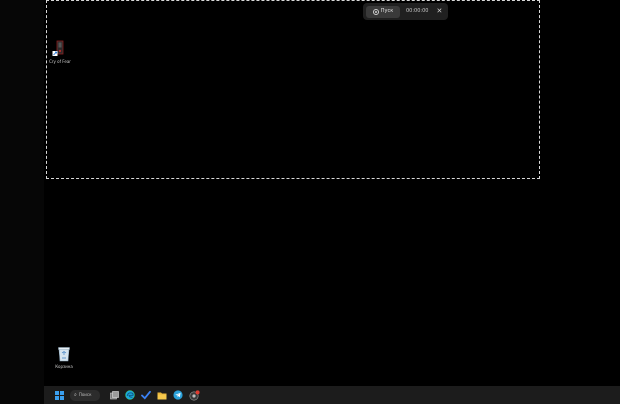 Image resolution: width=620 pixels, height=404 pixels. Describe the element at coordinates (58, 48) in the screenshot. I see `game-shortcut-icon` at that location.